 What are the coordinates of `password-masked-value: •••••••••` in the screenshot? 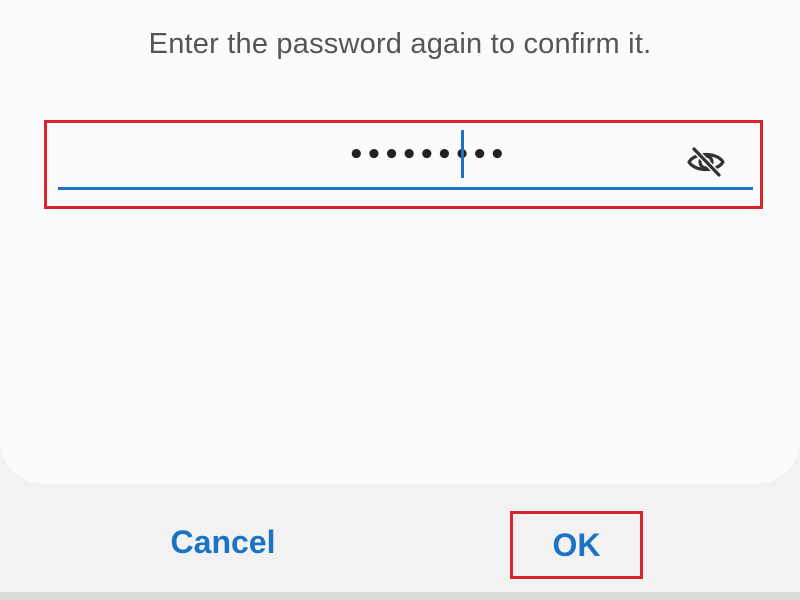 It's located at (427, 155).